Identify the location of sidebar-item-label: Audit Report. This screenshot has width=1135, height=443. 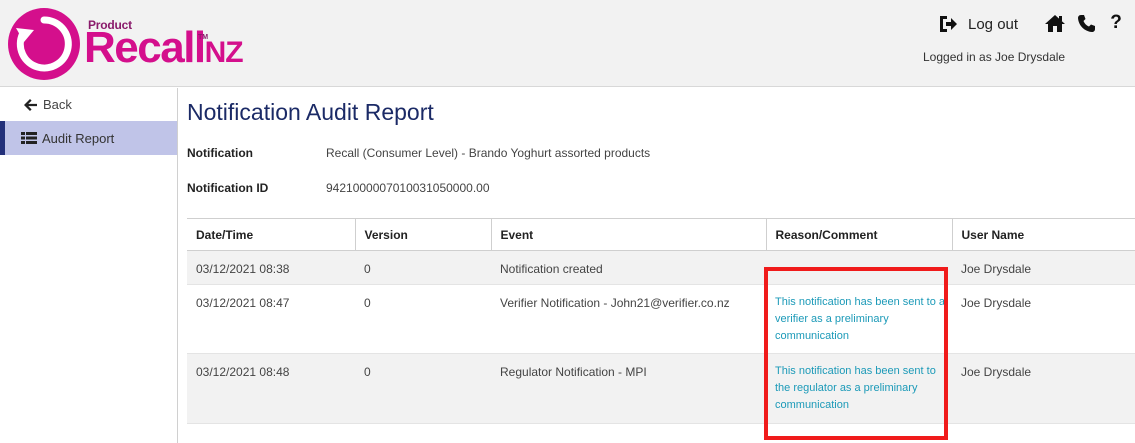
(78, 138).